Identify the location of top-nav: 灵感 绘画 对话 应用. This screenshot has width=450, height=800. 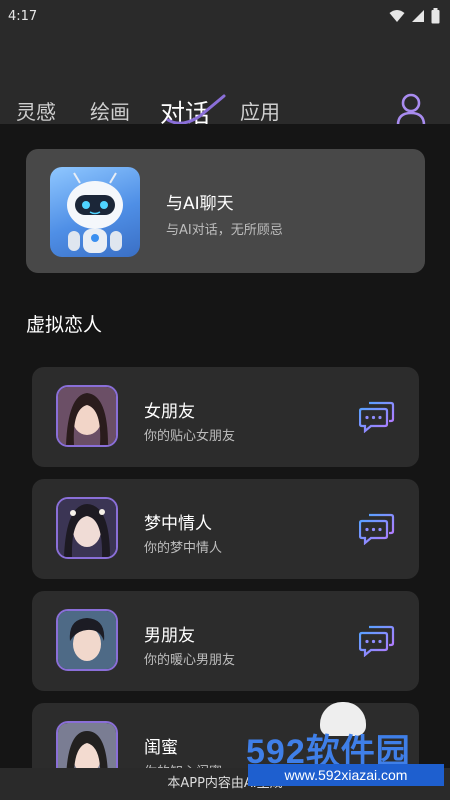
(225, 80).